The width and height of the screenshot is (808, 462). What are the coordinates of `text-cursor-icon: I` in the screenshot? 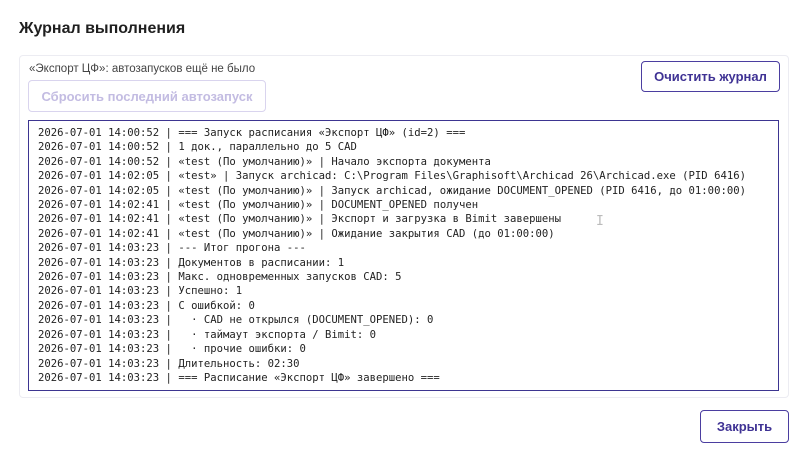 It's located at (600, 221).